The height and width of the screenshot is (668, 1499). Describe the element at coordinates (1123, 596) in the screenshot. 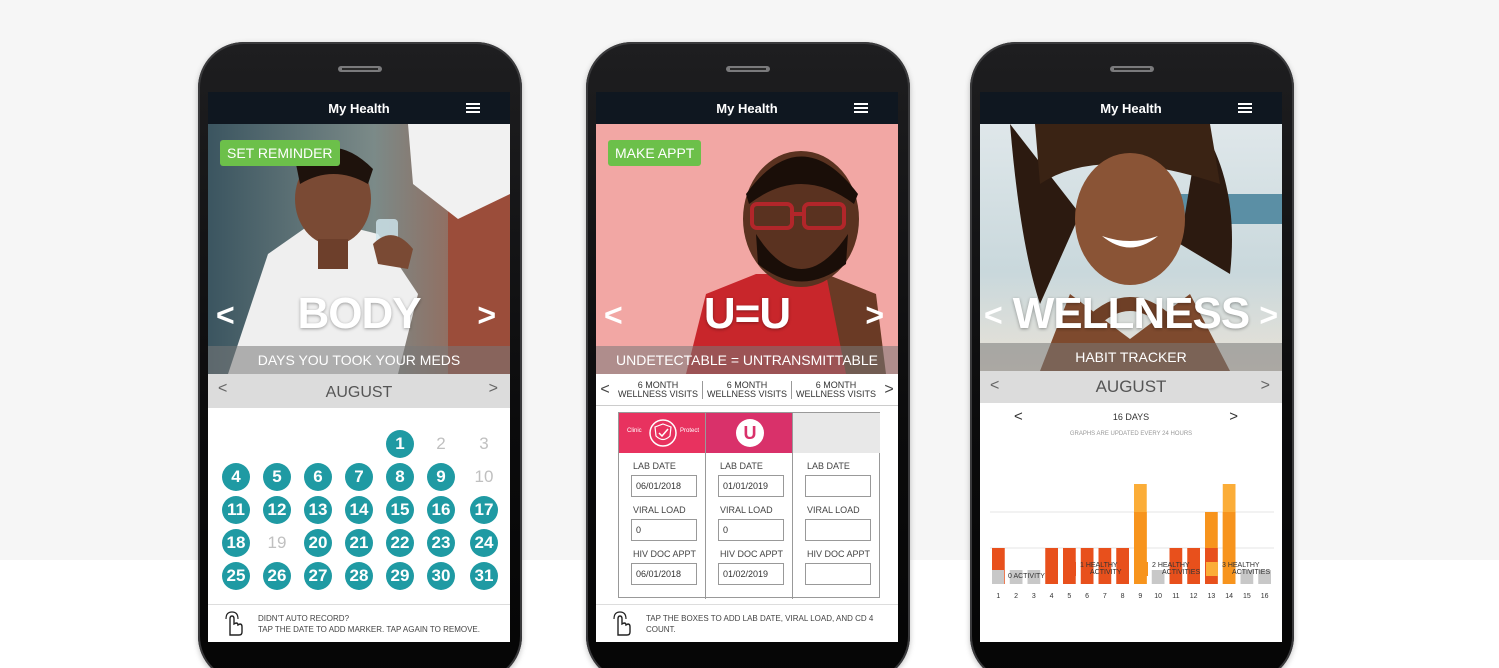

I see `x-tick-label: 8` at that location.